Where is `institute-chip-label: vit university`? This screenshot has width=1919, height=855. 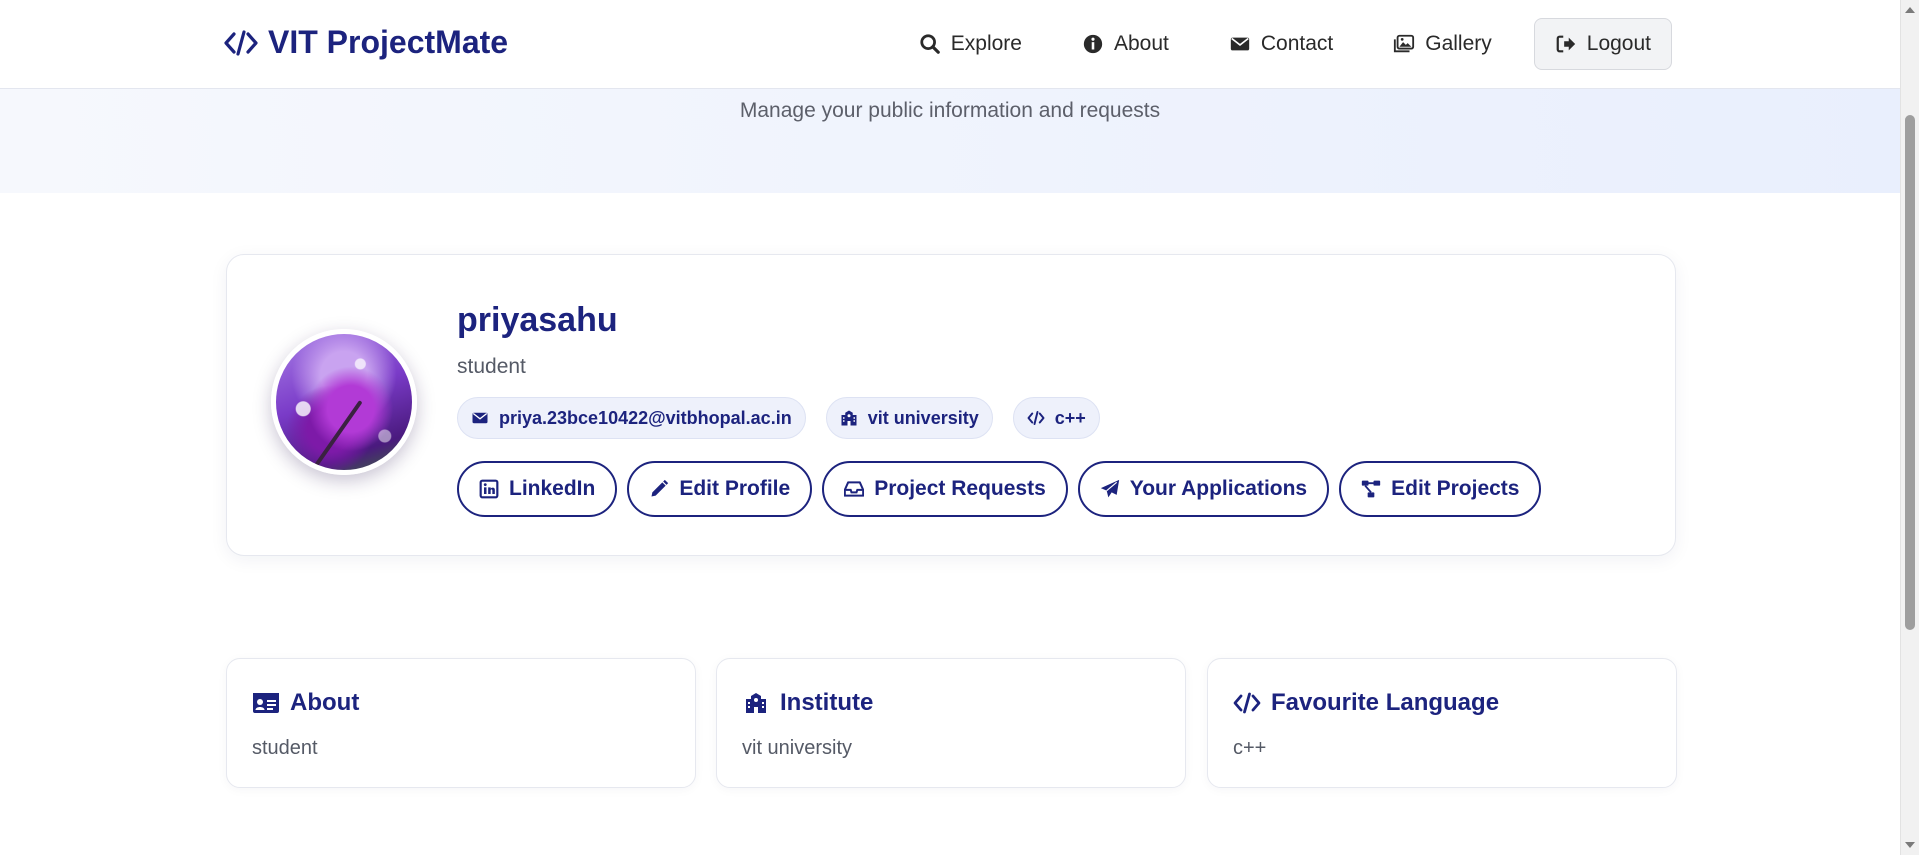 institute-chip-label: vit university is located at coordinates (923, 417).